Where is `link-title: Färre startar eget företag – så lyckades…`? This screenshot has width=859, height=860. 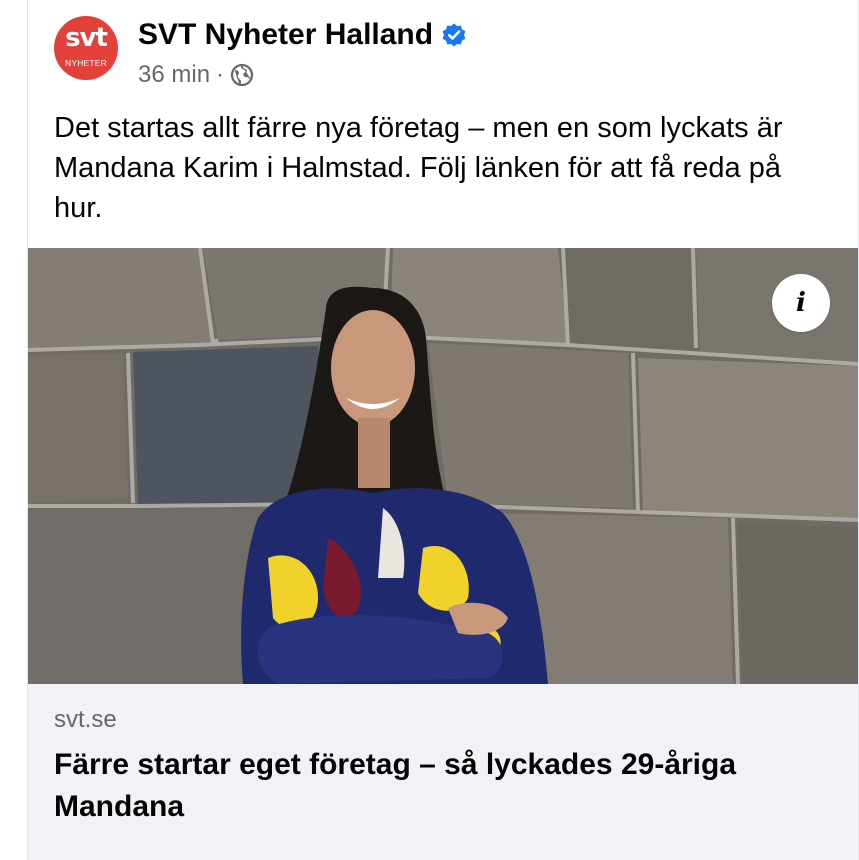
link-title: Färre startar eget företag – så lyckades… is located at coordinates (434, 786).